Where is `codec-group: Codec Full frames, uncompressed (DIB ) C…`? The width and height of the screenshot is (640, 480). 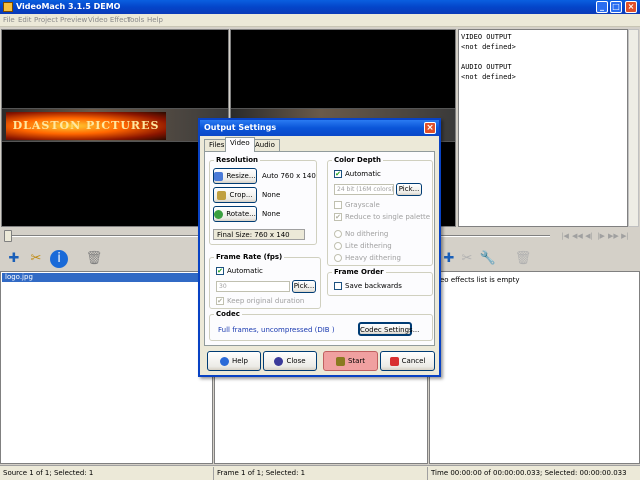 codec-group: Codec Full frames, uncompressed (DIB ) C… is located at coordinates (321, 325).